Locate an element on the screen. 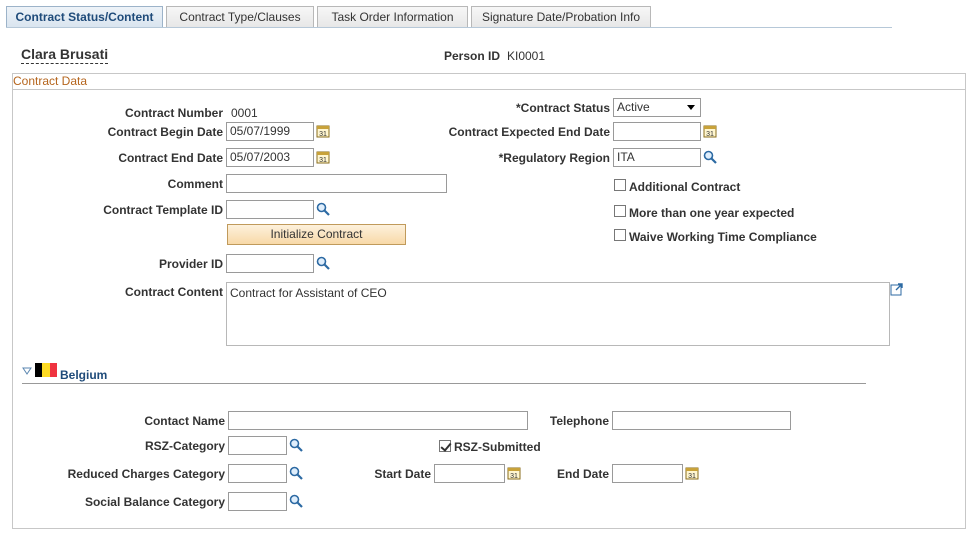 The height and width of the screenshot is (537, 976). provider-id-input is located at coordinates (270, 263).